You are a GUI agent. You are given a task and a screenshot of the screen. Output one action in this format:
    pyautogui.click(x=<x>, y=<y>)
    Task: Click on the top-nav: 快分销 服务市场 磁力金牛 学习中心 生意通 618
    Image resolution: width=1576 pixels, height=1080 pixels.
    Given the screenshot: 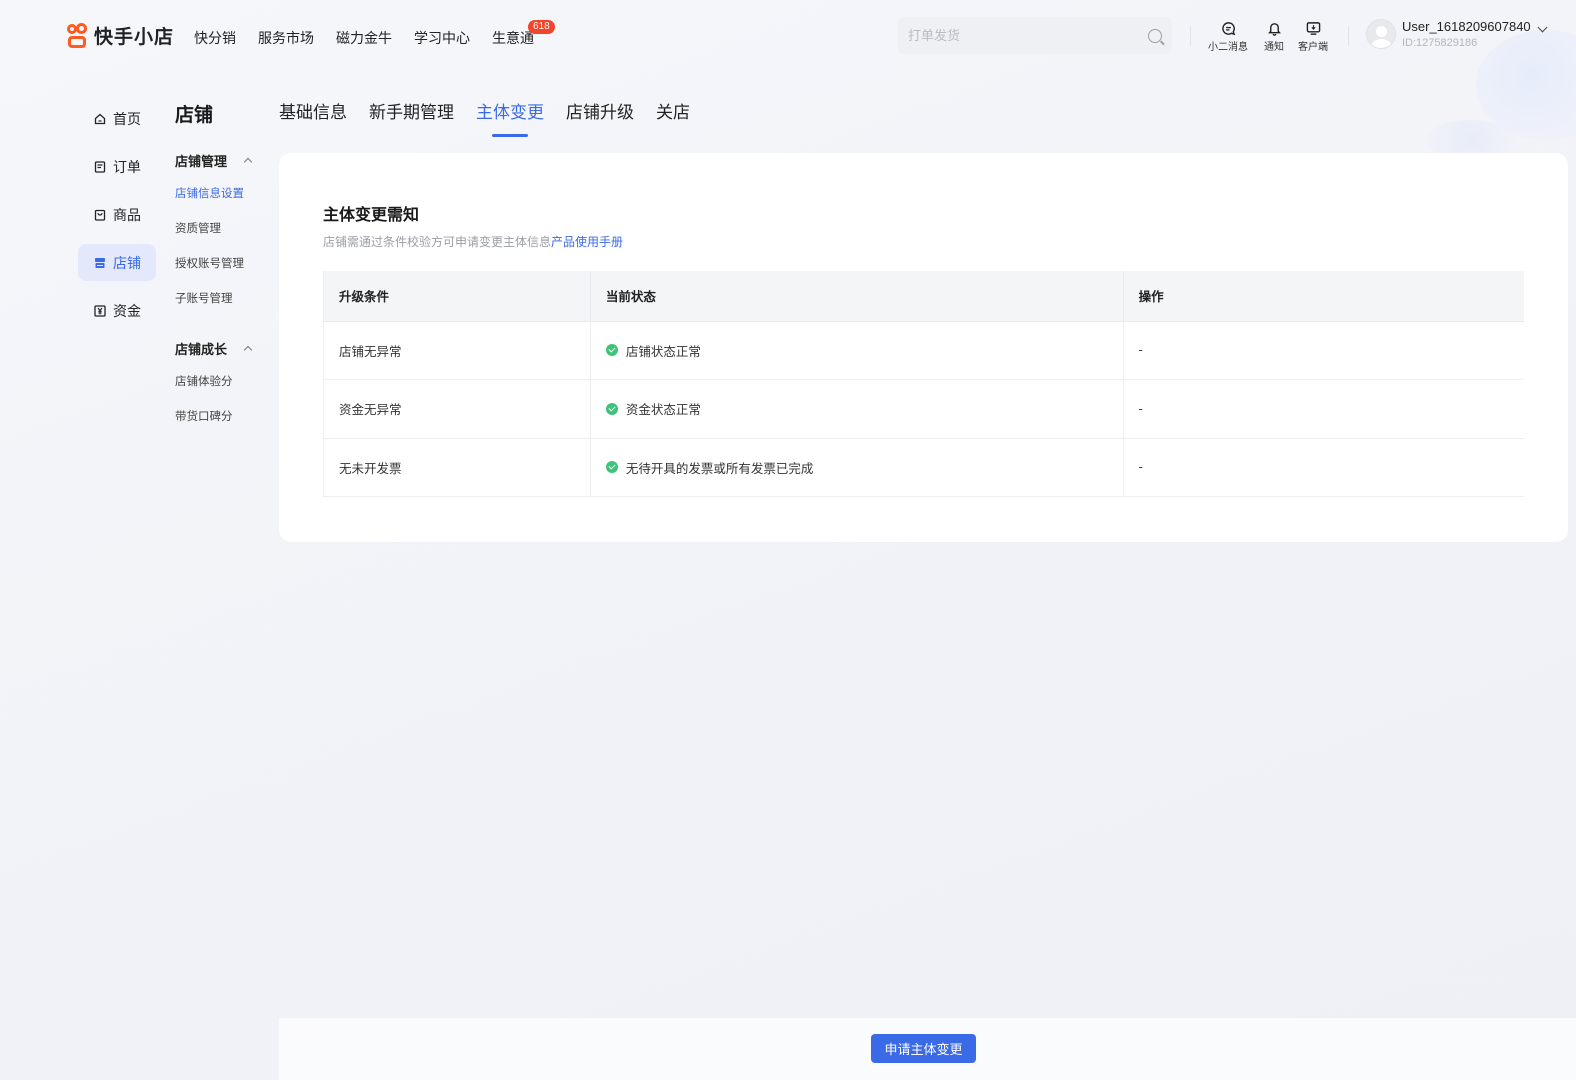 What is the action you would take?
    pyautogui.click(x=375, y=34)
    